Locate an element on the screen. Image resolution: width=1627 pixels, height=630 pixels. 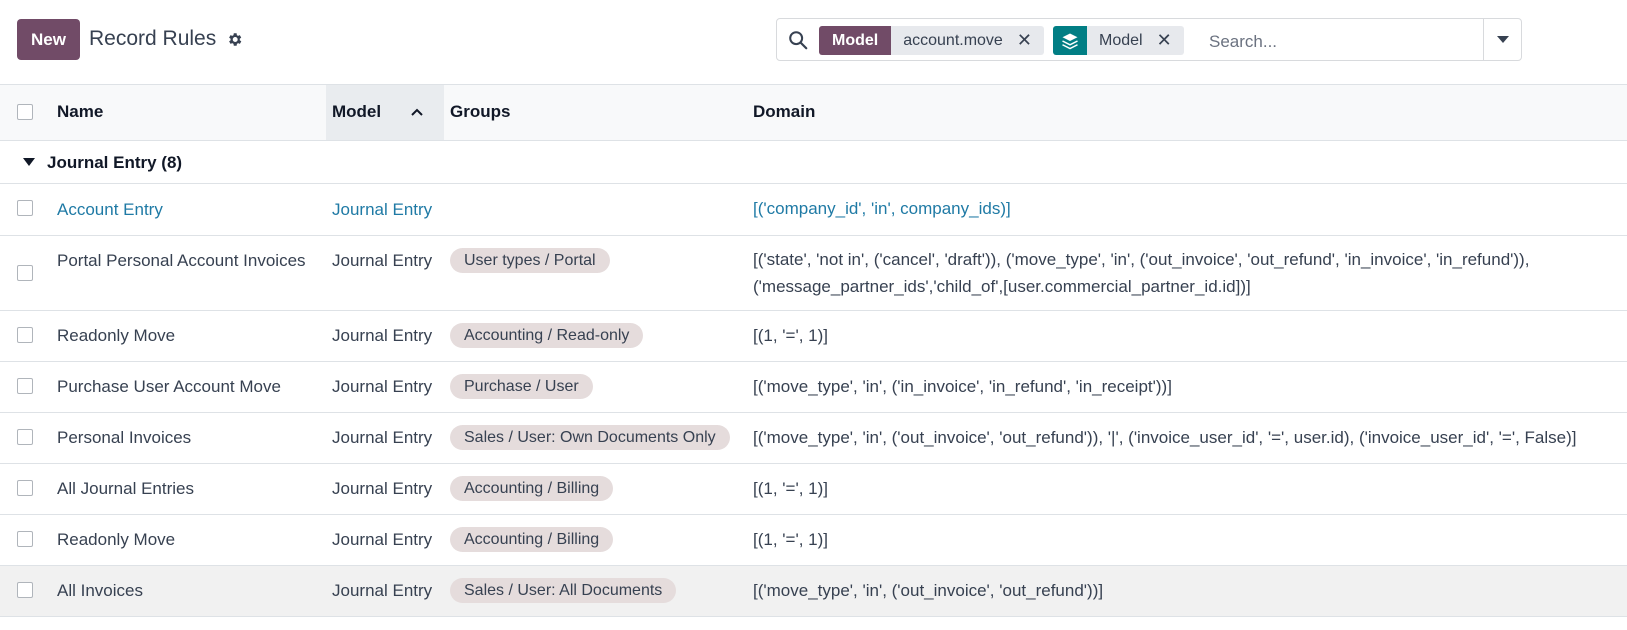
search-options-toggle is located at coordinates (1502, 39).